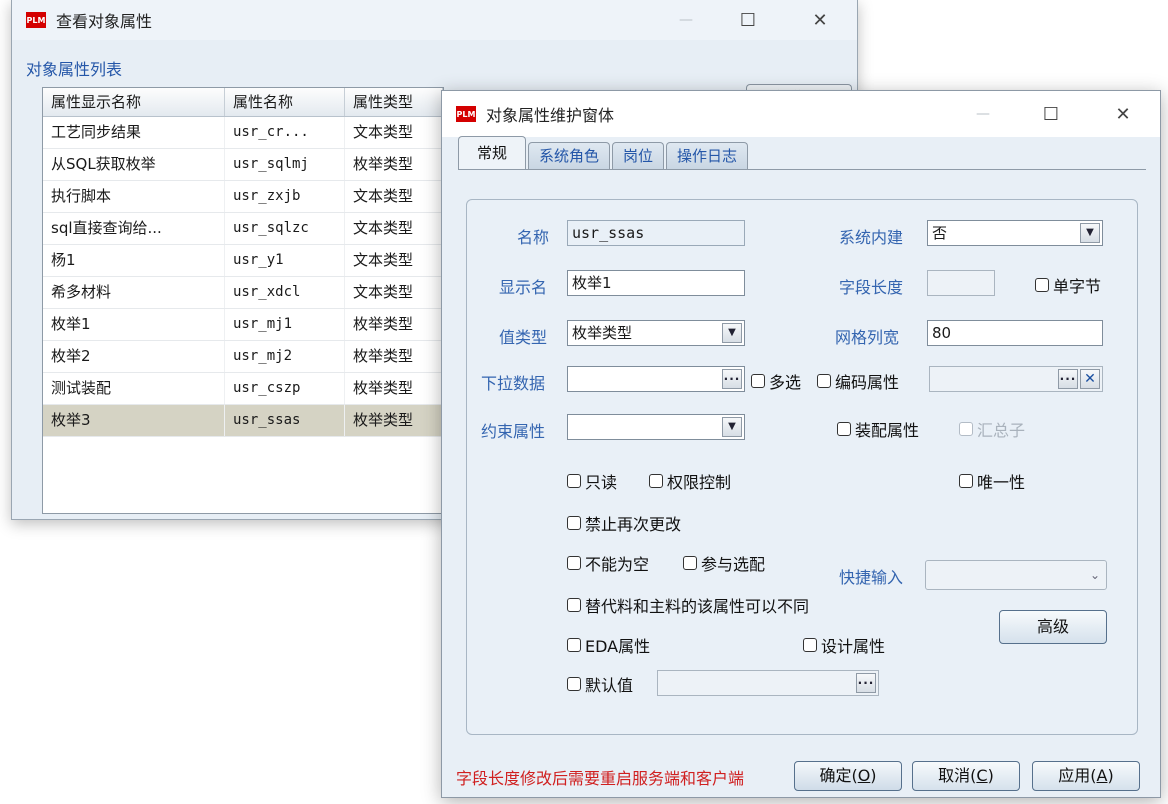 The width and height of the screenshot is (1168, 804). I want to click on permission-control-checkbox: 权限控制, so click(690, 481).